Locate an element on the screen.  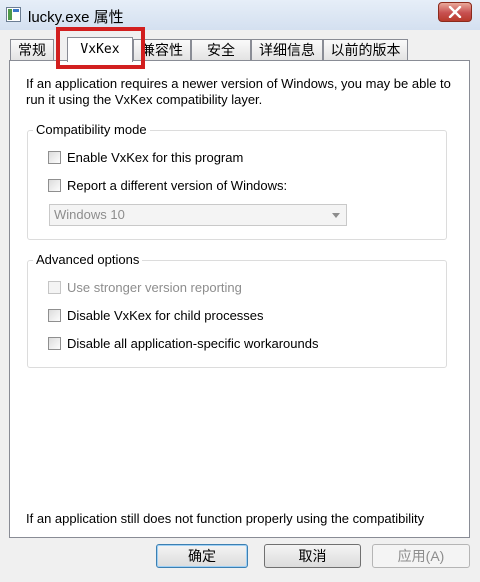
disable-child-processes-option: Disable VxKex for child processes is located at coordinates (156, 315).